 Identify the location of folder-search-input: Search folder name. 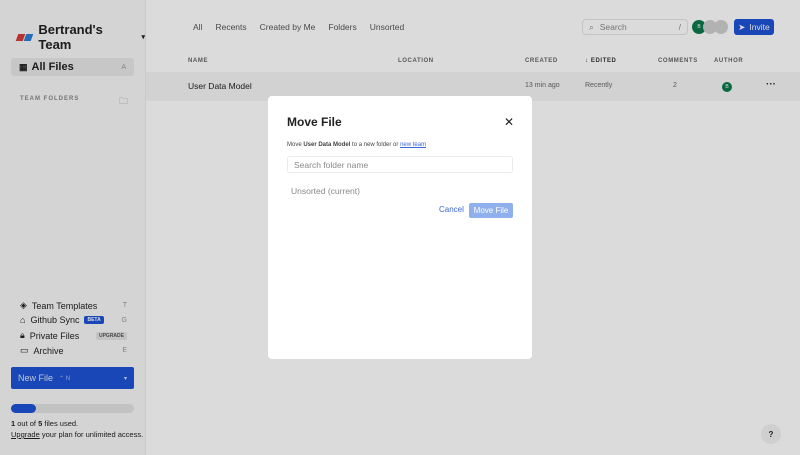
(400, 164).